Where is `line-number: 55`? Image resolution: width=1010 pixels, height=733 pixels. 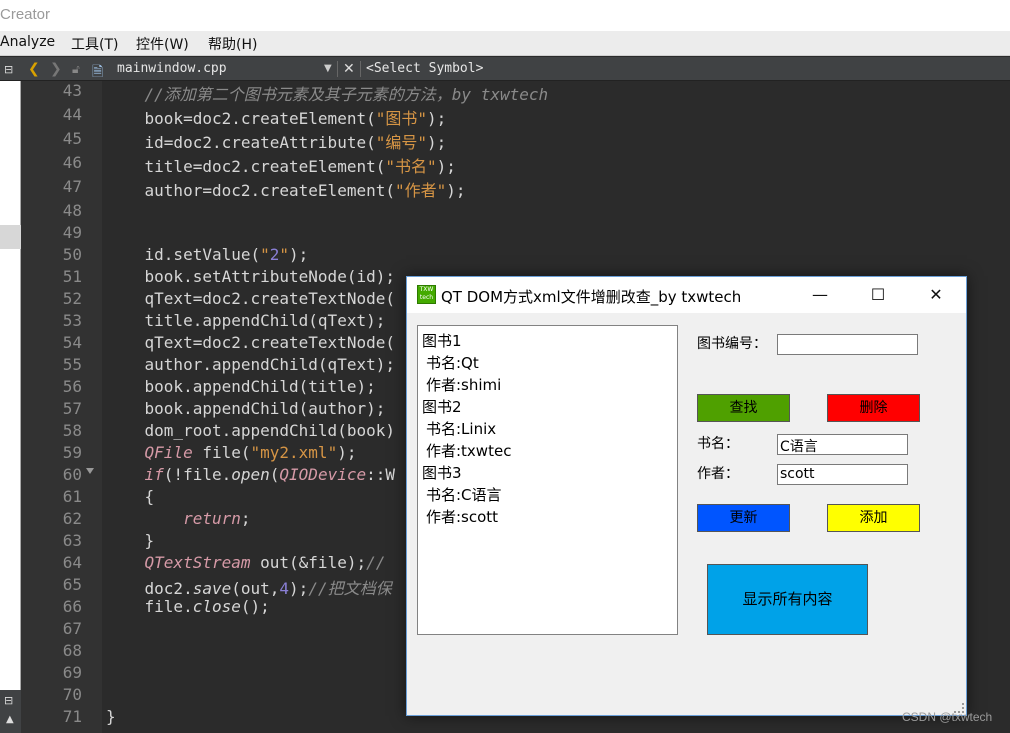
line-number: 55 is located at coordinates (72, 364).